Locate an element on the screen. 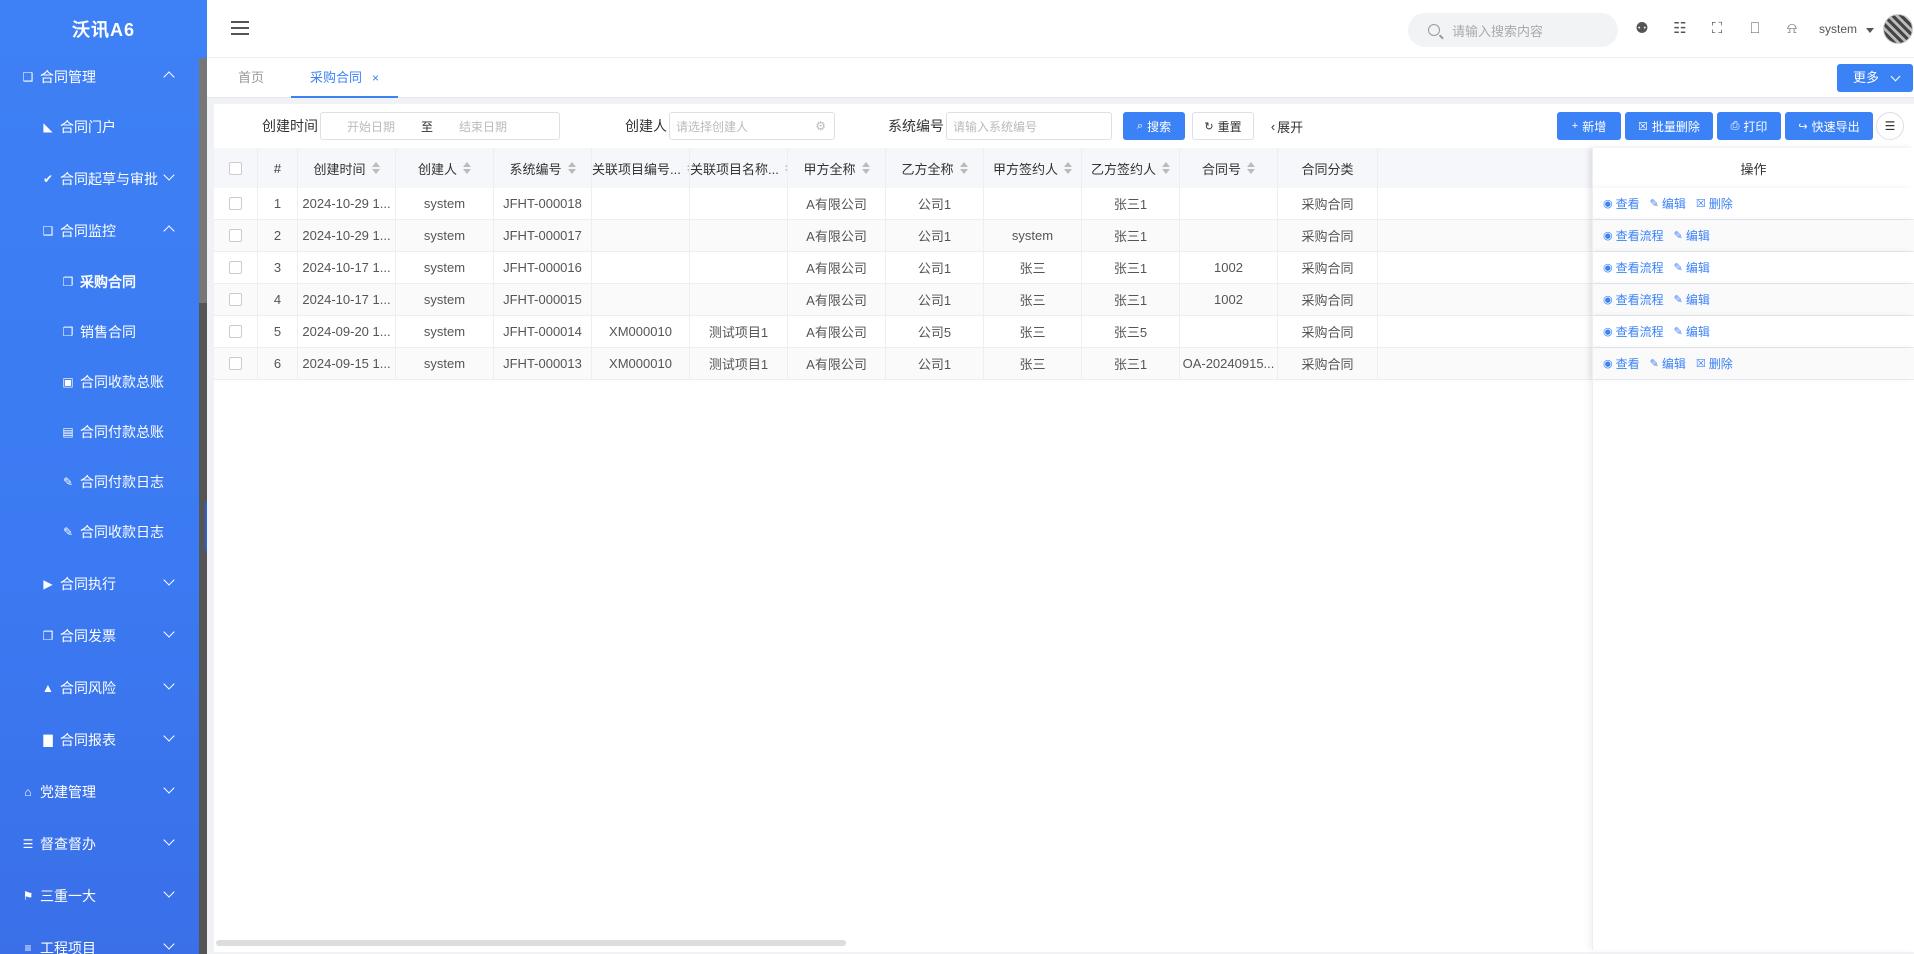 This screenshot has width=1914, height=954. sidebar-item-15: ☰ 督查督办 is located at coordinates (103, 844).